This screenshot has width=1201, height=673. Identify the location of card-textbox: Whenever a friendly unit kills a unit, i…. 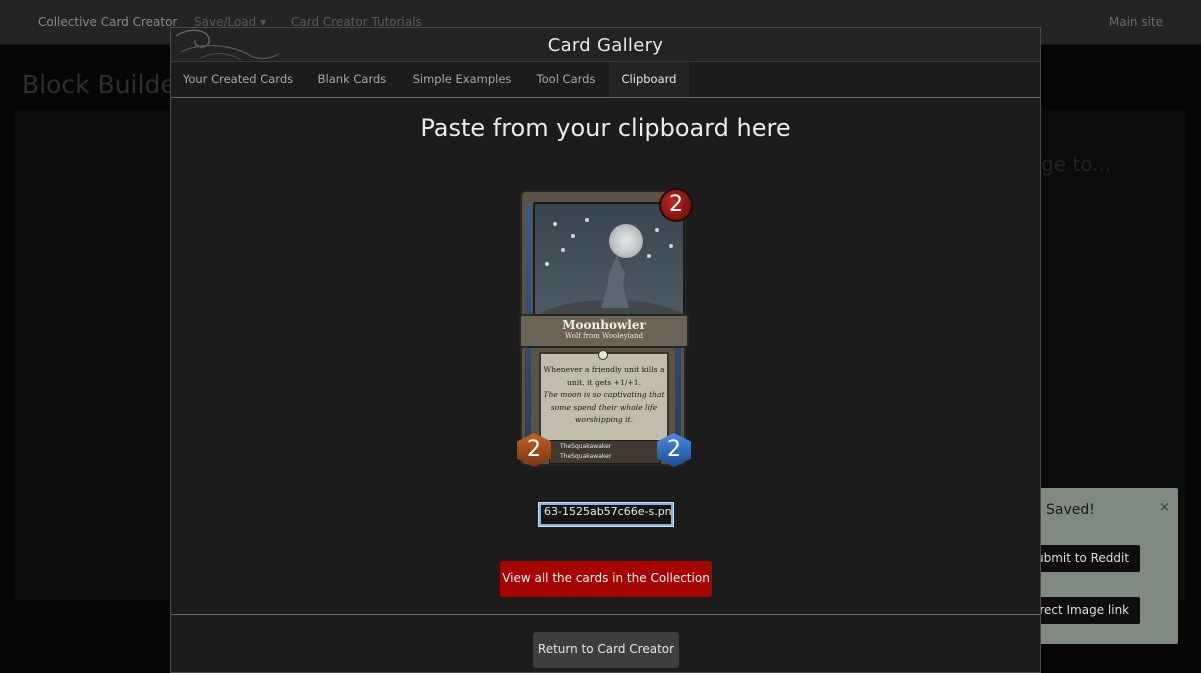
(604, 401).